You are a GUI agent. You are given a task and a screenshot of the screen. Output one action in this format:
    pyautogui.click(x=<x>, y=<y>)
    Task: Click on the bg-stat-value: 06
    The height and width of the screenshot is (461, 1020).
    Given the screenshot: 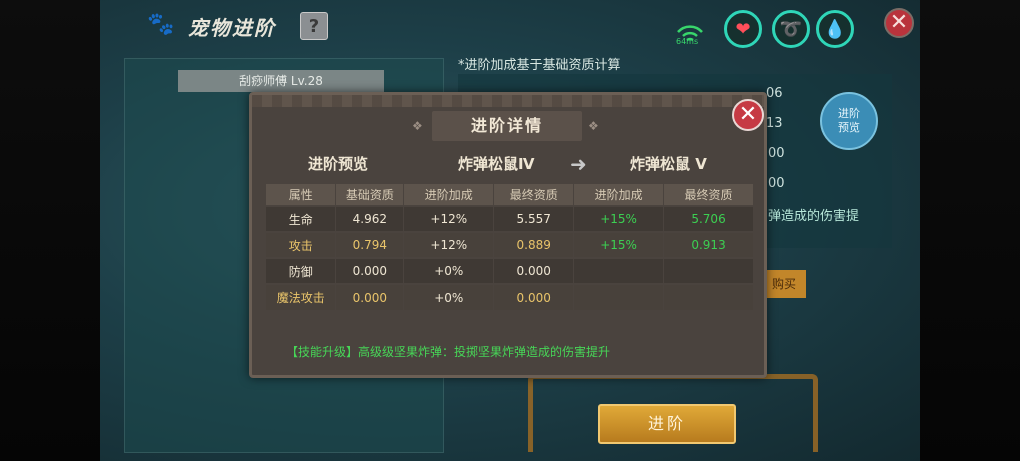 What is the action you would take?
    pyautogui.click(x=774, y=93)
    